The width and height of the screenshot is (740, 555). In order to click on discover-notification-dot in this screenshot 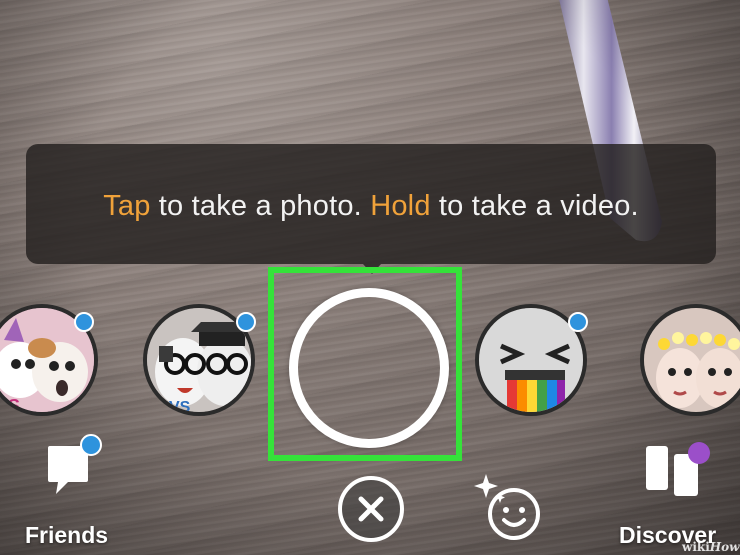, I will do `click(699, 453)`.